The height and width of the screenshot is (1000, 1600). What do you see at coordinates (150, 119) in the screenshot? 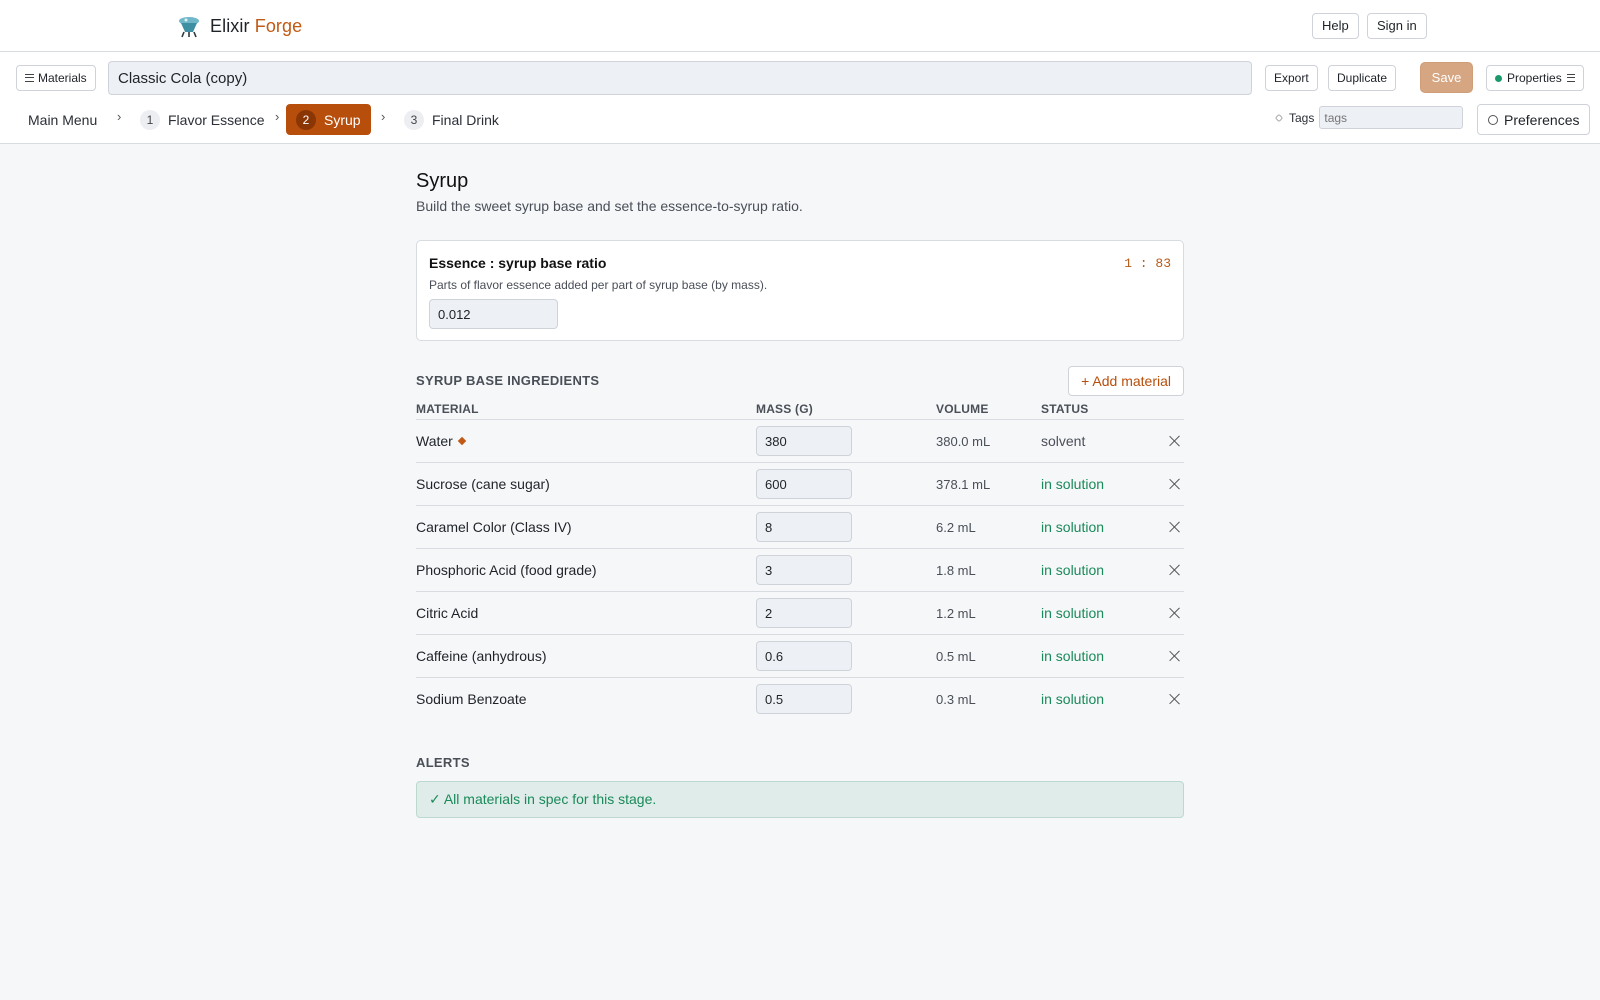
I see `step-number: 1` at bounding box center [150, 119].